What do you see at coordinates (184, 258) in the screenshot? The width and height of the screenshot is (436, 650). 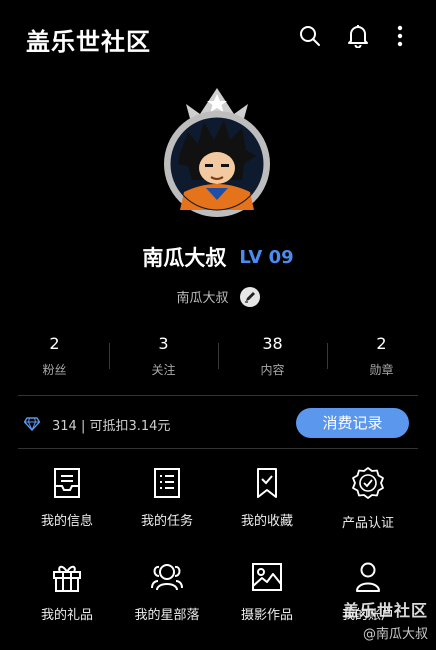 I see `profile-nickname: 南瓜大叔` at bounding box center [184, 258].